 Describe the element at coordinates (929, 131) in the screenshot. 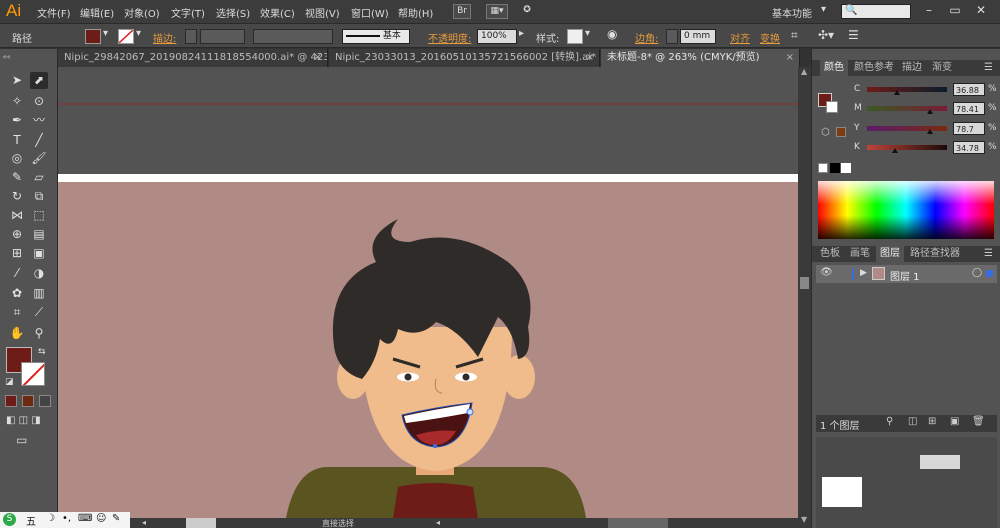

I see `yellow-slider-thumb` at that location.